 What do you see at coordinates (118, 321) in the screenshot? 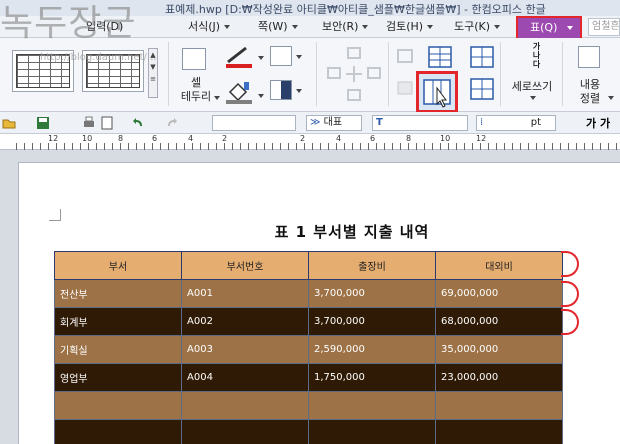
I see `table-cell: 회계부` at bounding box center [118, 321].